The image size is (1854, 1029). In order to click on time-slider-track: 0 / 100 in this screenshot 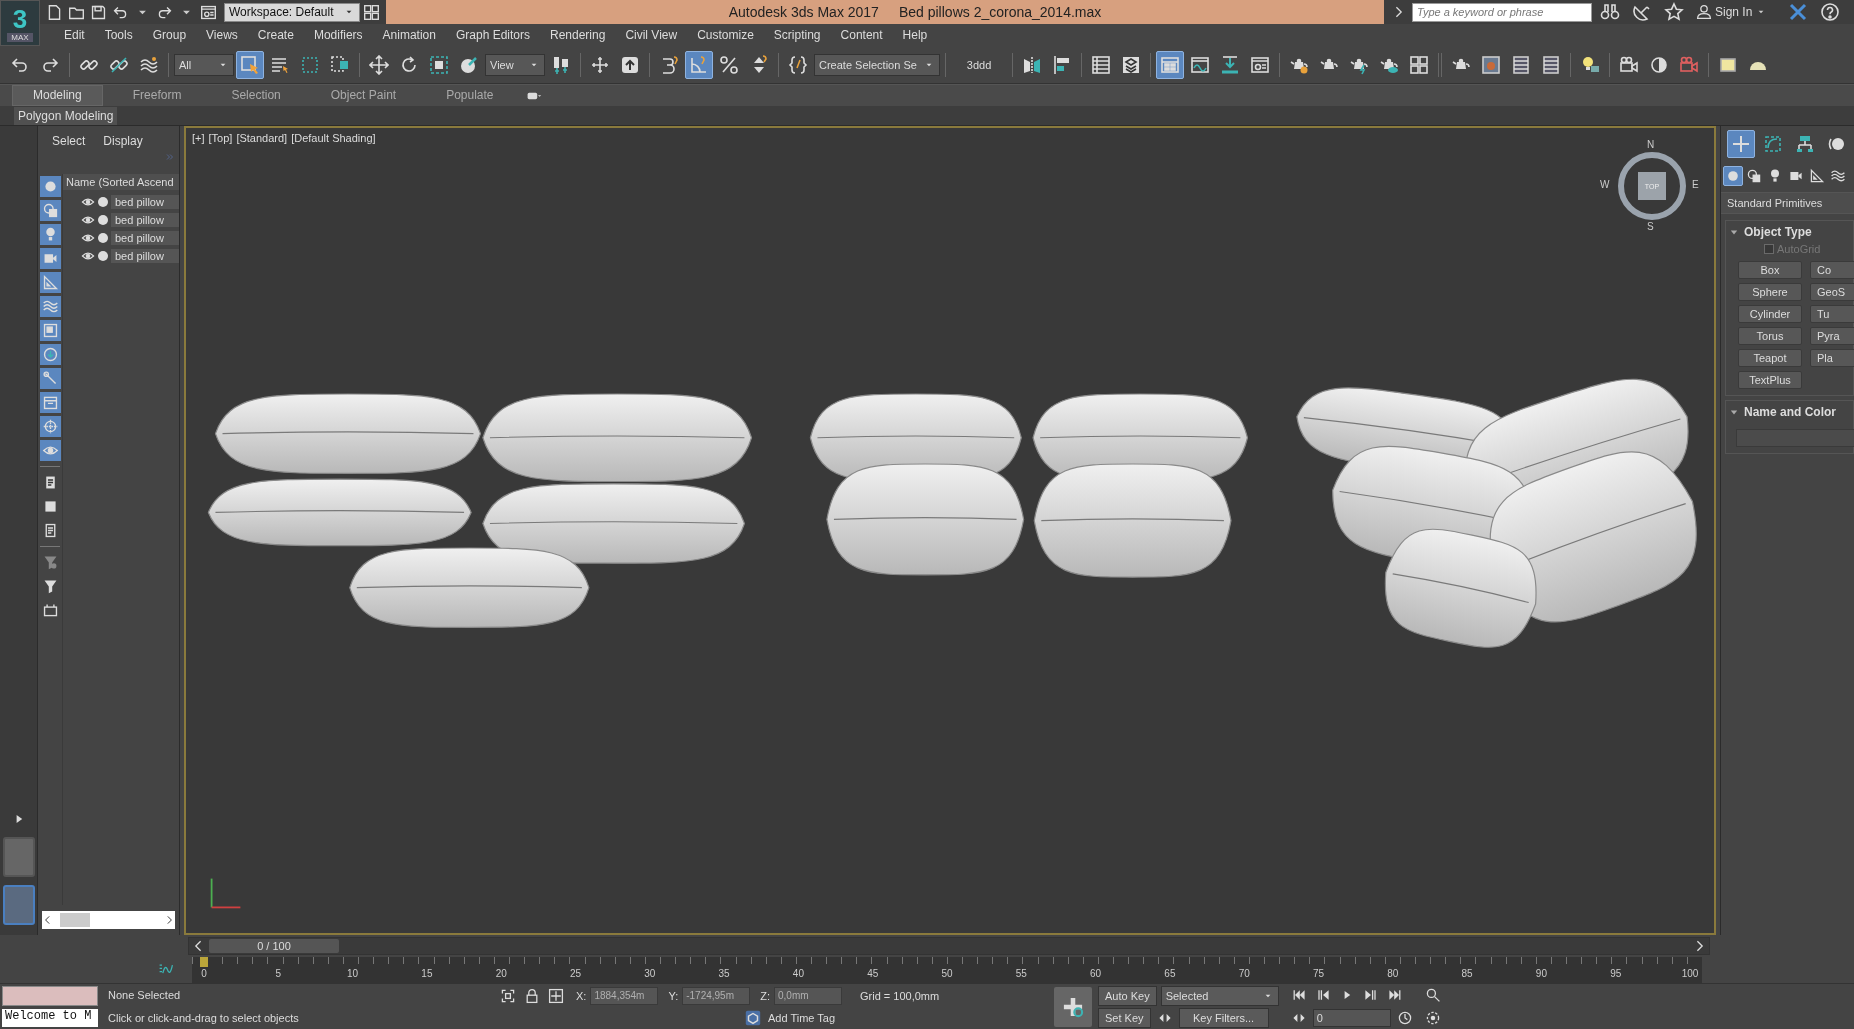, I will do `click(949, 946)`.